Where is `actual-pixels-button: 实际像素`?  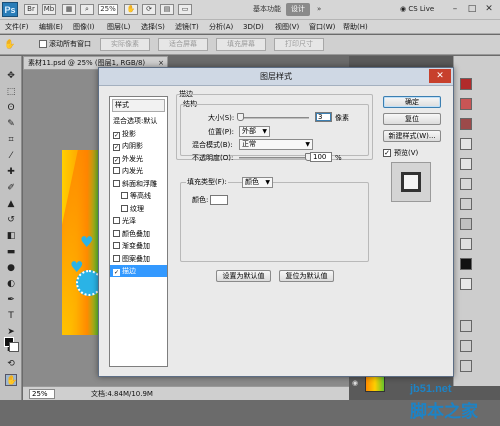
actual-pixels-button: 实际像素 is located at coordinates (125, 44).